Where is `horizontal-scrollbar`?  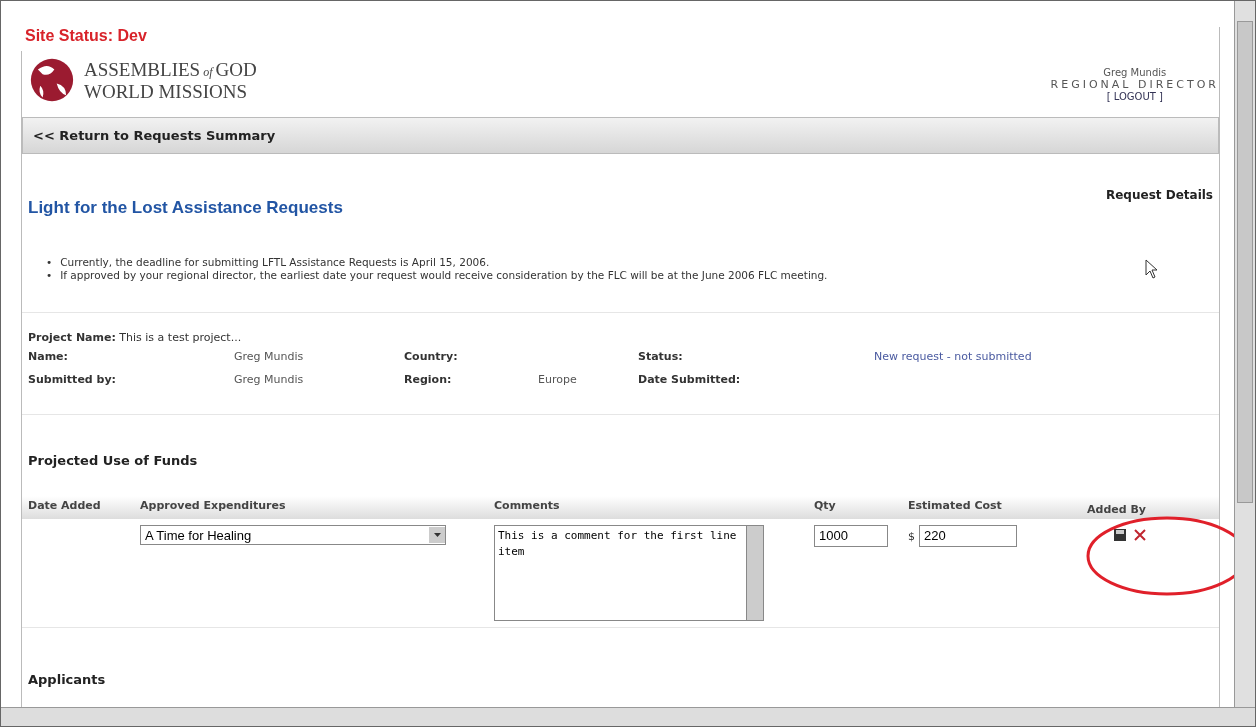 horizontal-scrollbar is located at coordinates (628, 716).